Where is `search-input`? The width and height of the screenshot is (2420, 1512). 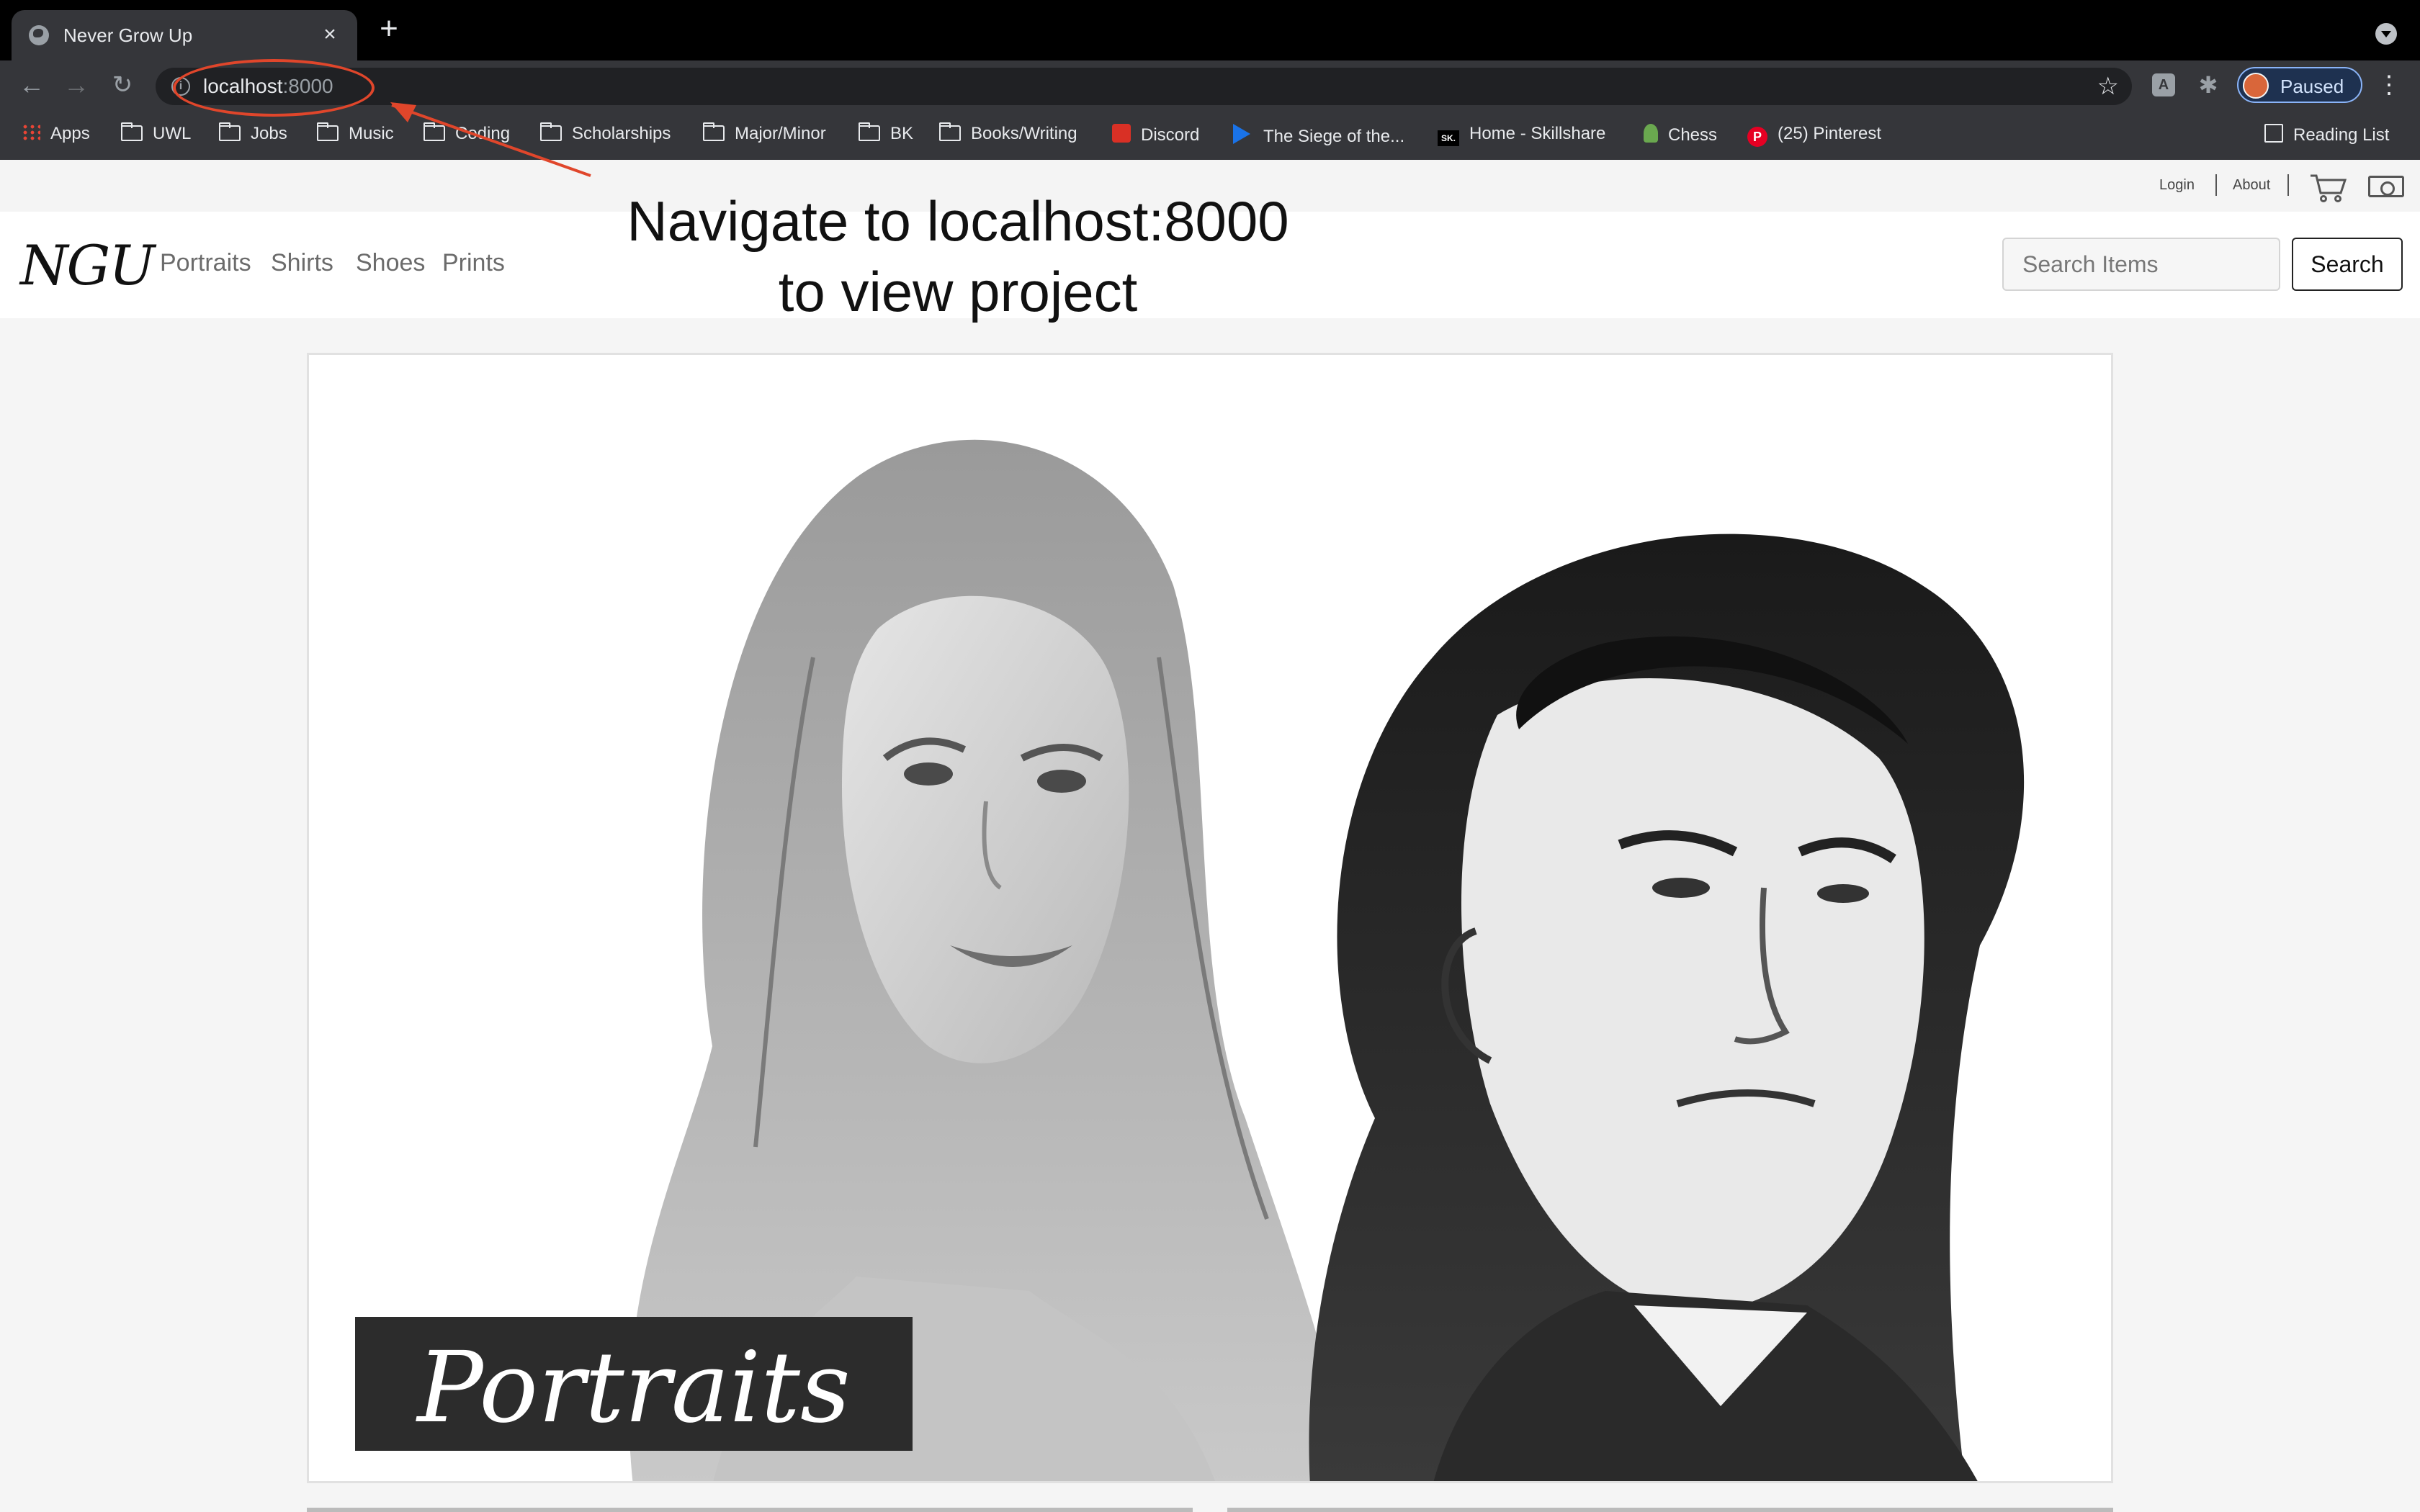
search-input is located at coordinates (2141, 264).